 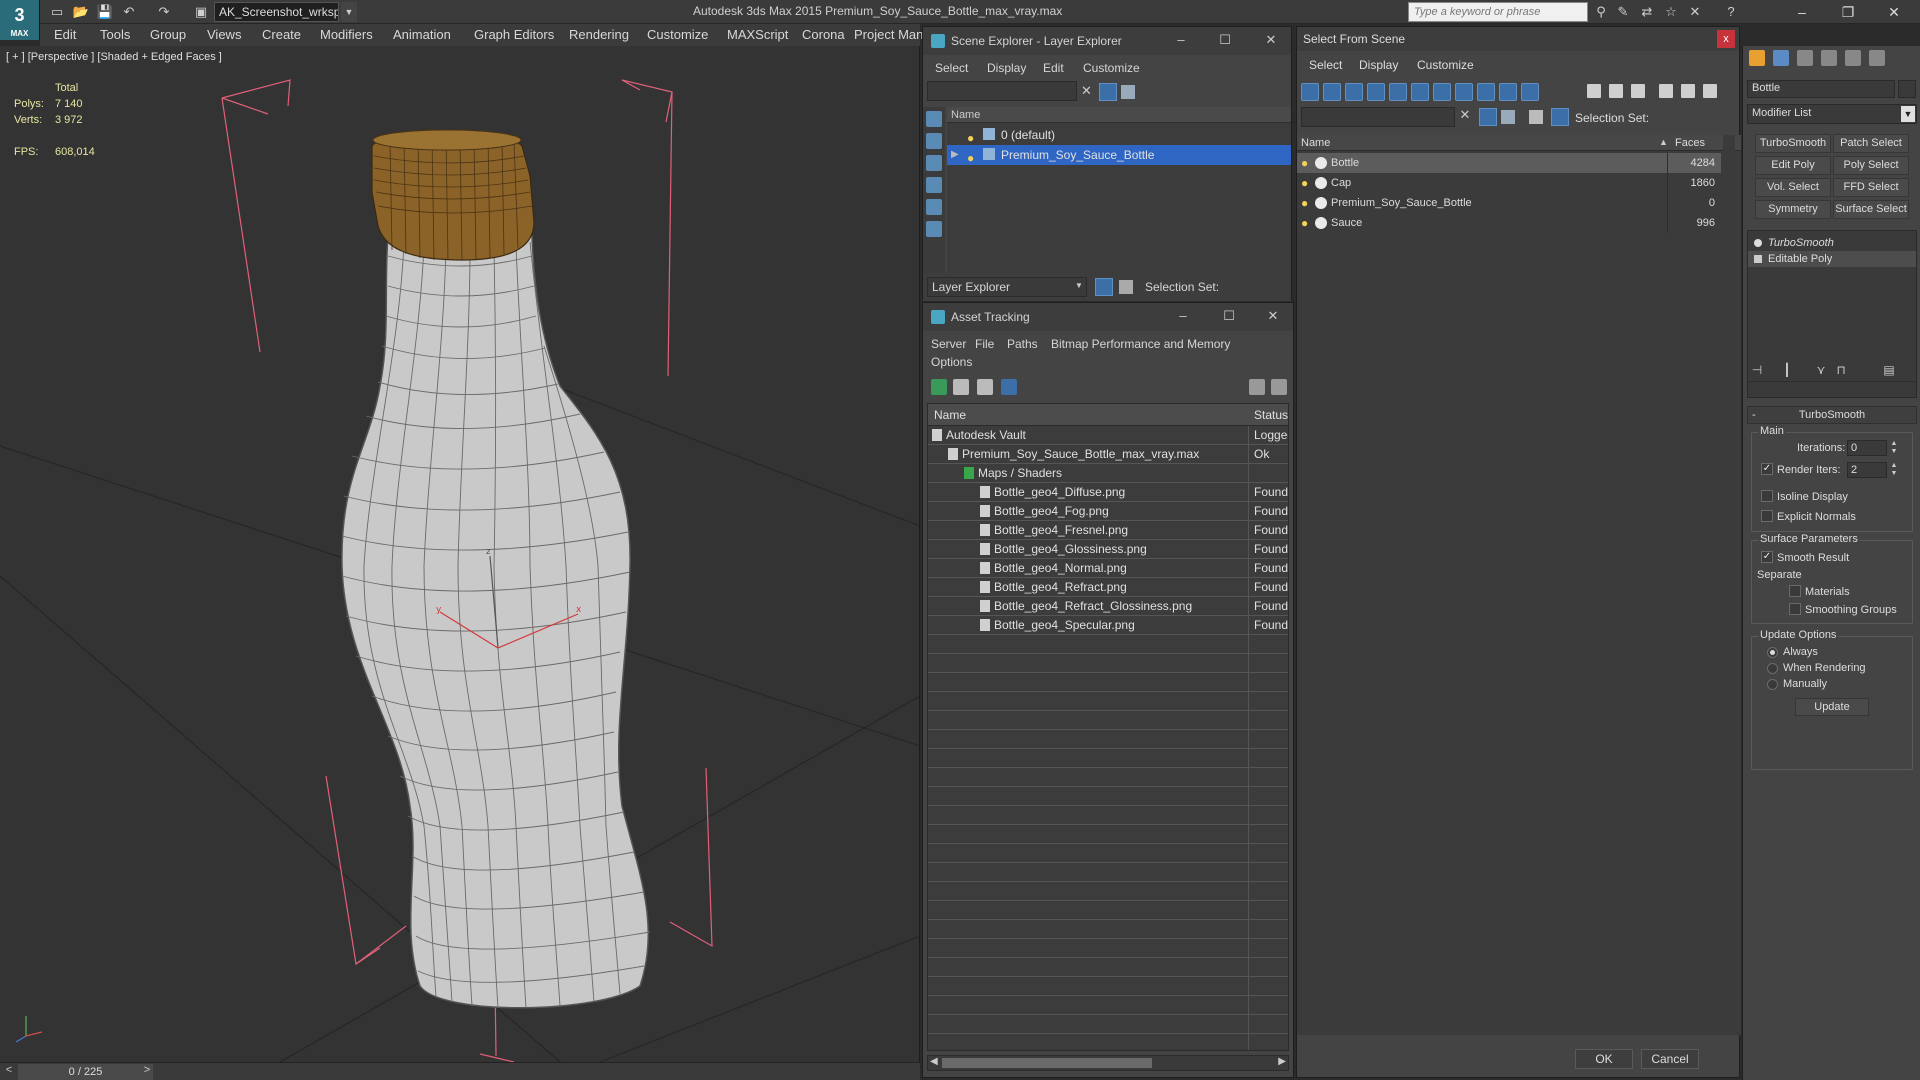 I want to click on scroll-left-icon: ◀, so click(x=934, y=1061).